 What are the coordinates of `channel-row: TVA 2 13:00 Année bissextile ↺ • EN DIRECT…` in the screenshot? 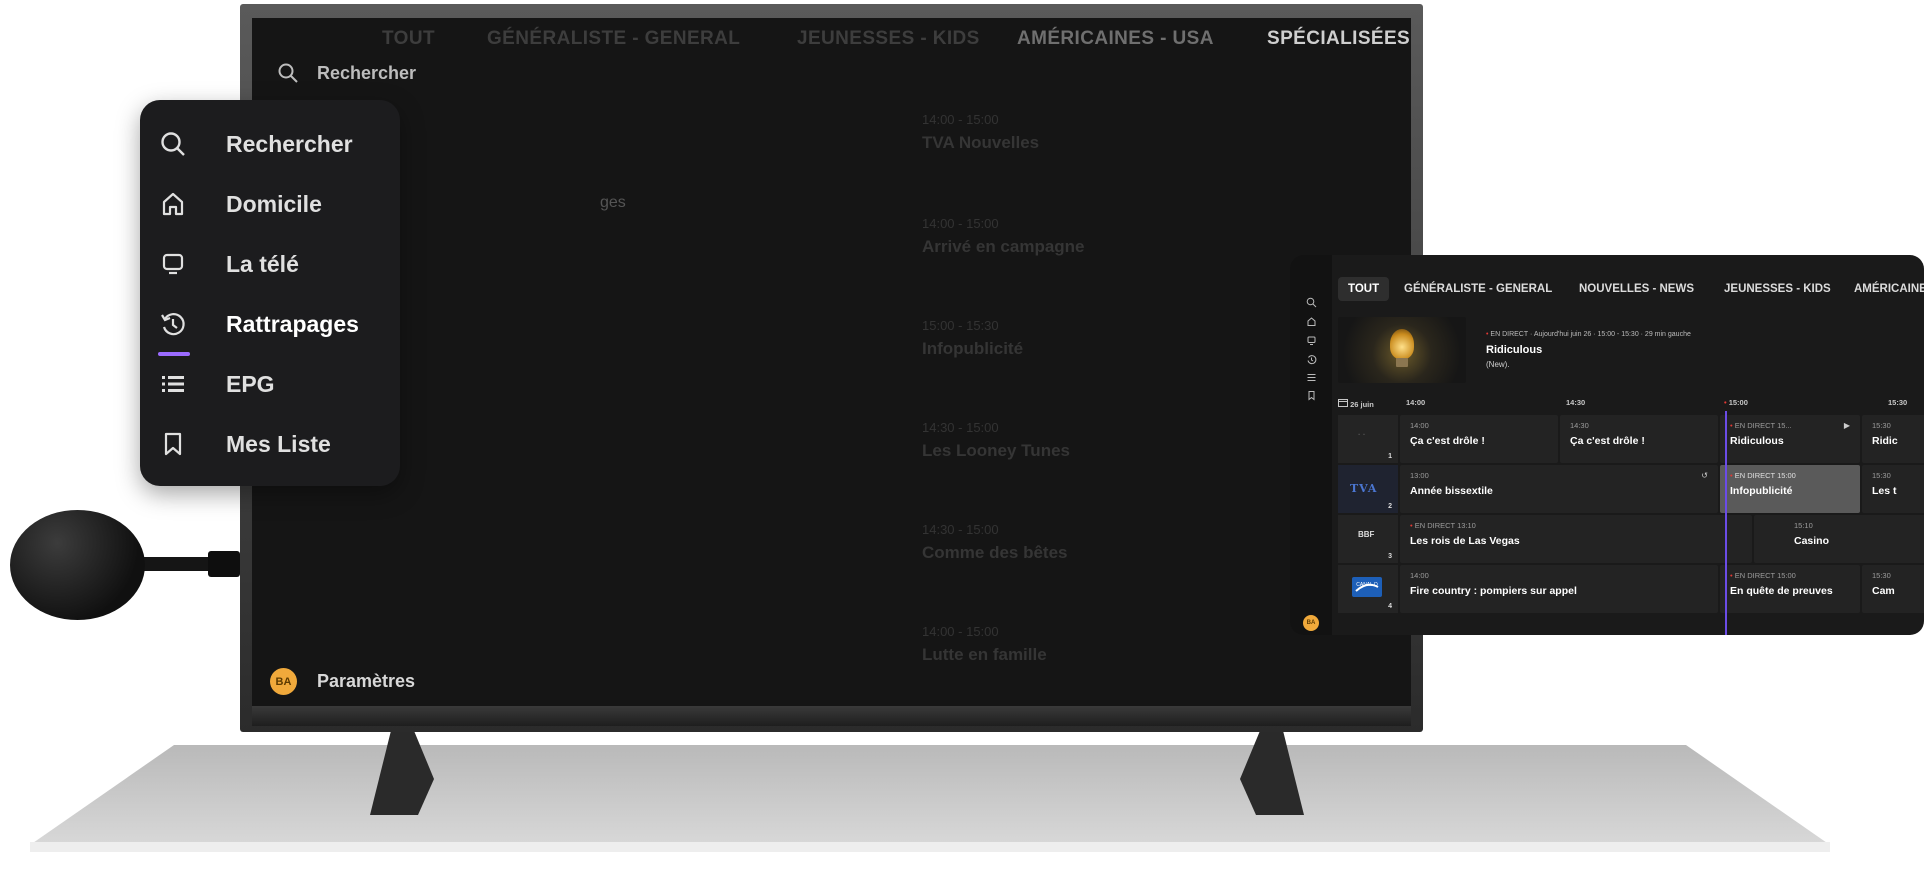 It's located at (1631, 489).